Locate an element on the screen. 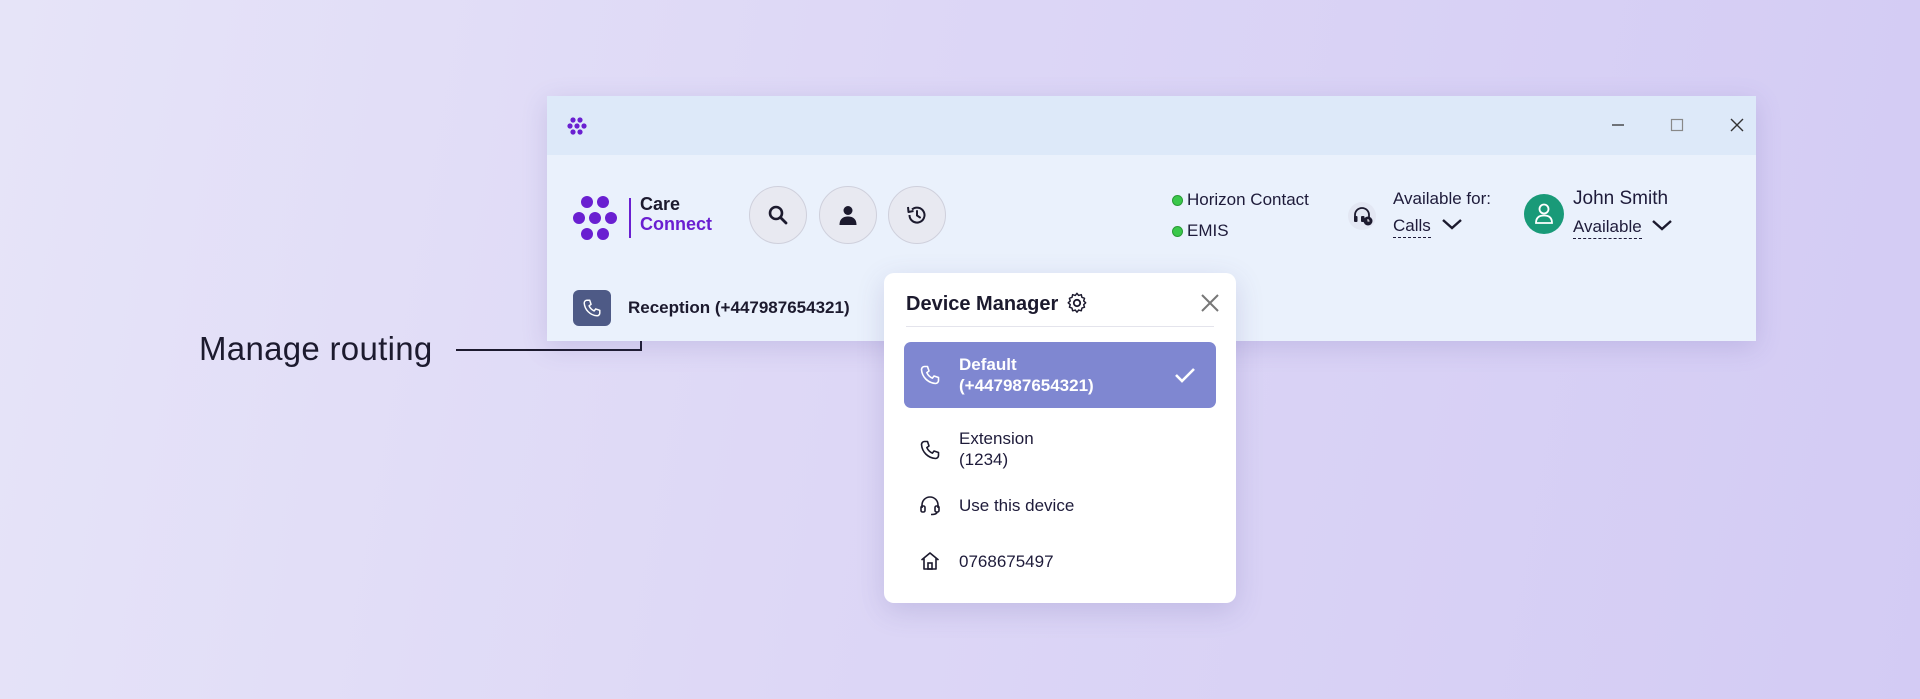  integration-status-emis: EMIS is located at coordinates (1200, 231).